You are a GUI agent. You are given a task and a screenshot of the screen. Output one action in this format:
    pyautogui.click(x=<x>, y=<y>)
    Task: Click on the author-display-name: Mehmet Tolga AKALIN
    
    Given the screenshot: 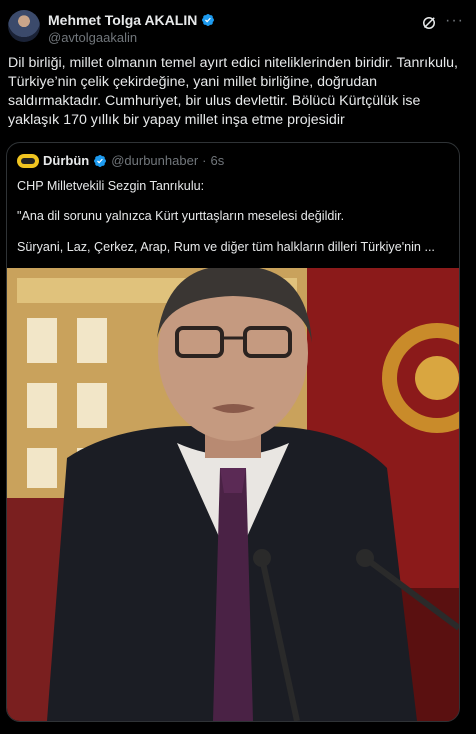 What is the action you would take?
    pyautogui.click(x=122, y=20)
    